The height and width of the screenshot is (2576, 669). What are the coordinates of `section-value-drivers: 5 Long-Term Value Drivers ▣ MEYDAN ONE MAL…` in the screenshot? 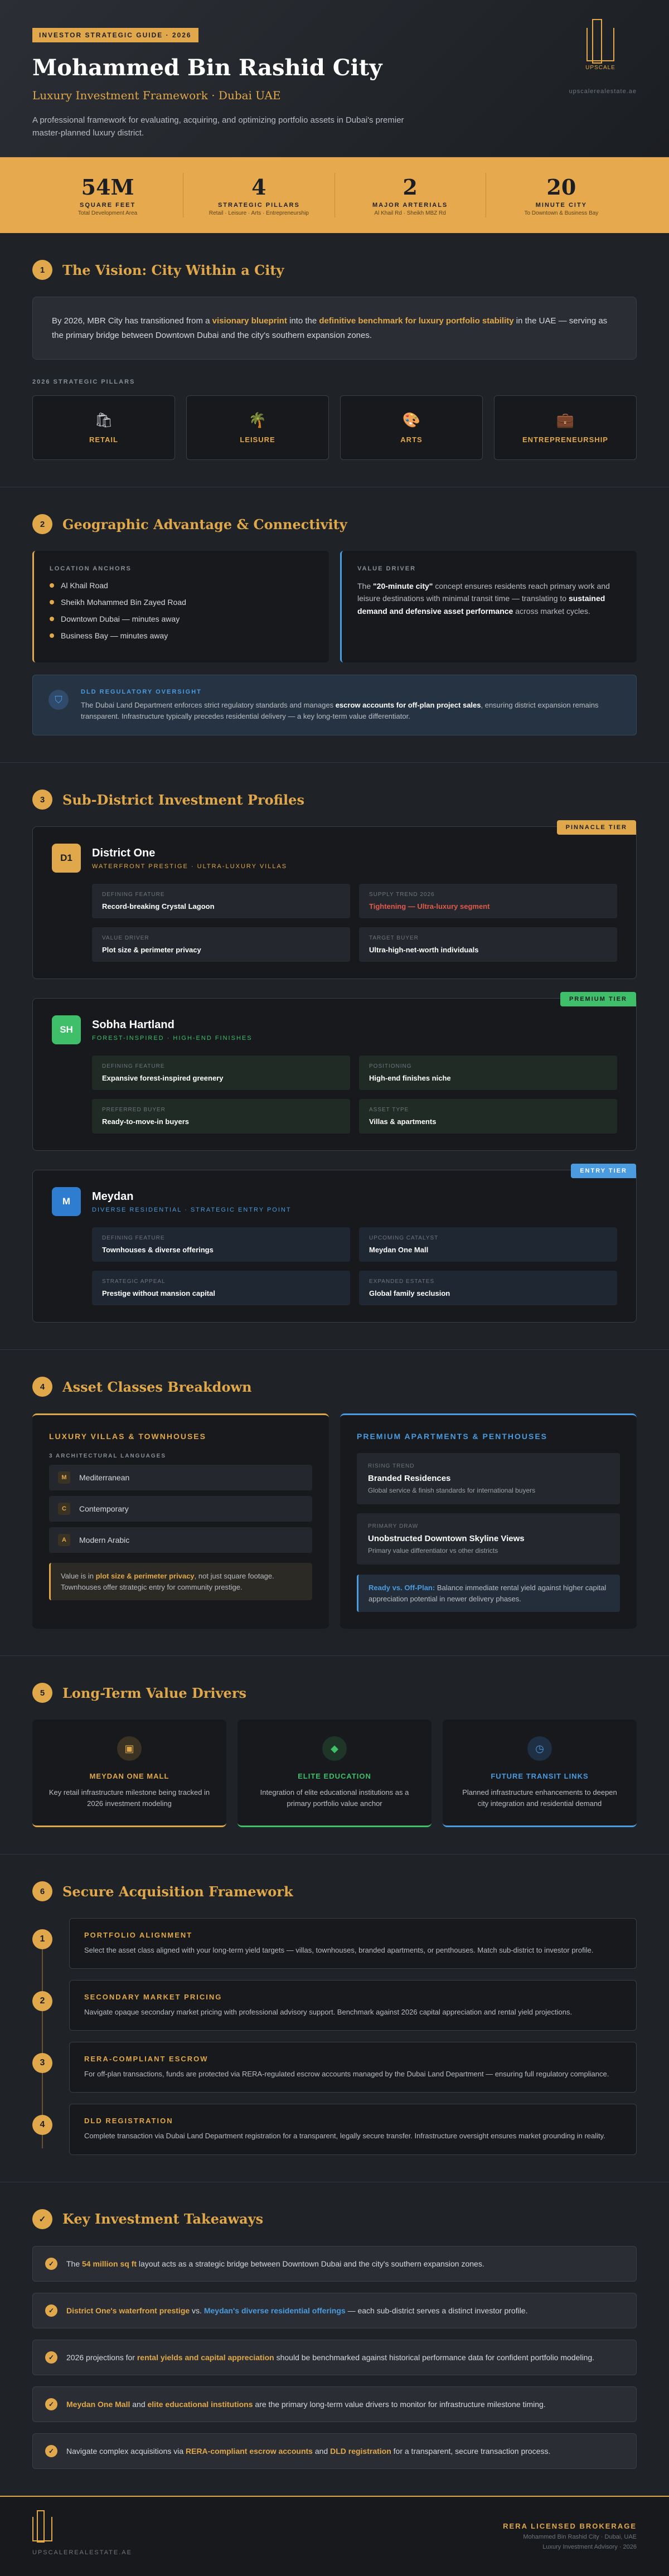 It's located at (334, 1755).